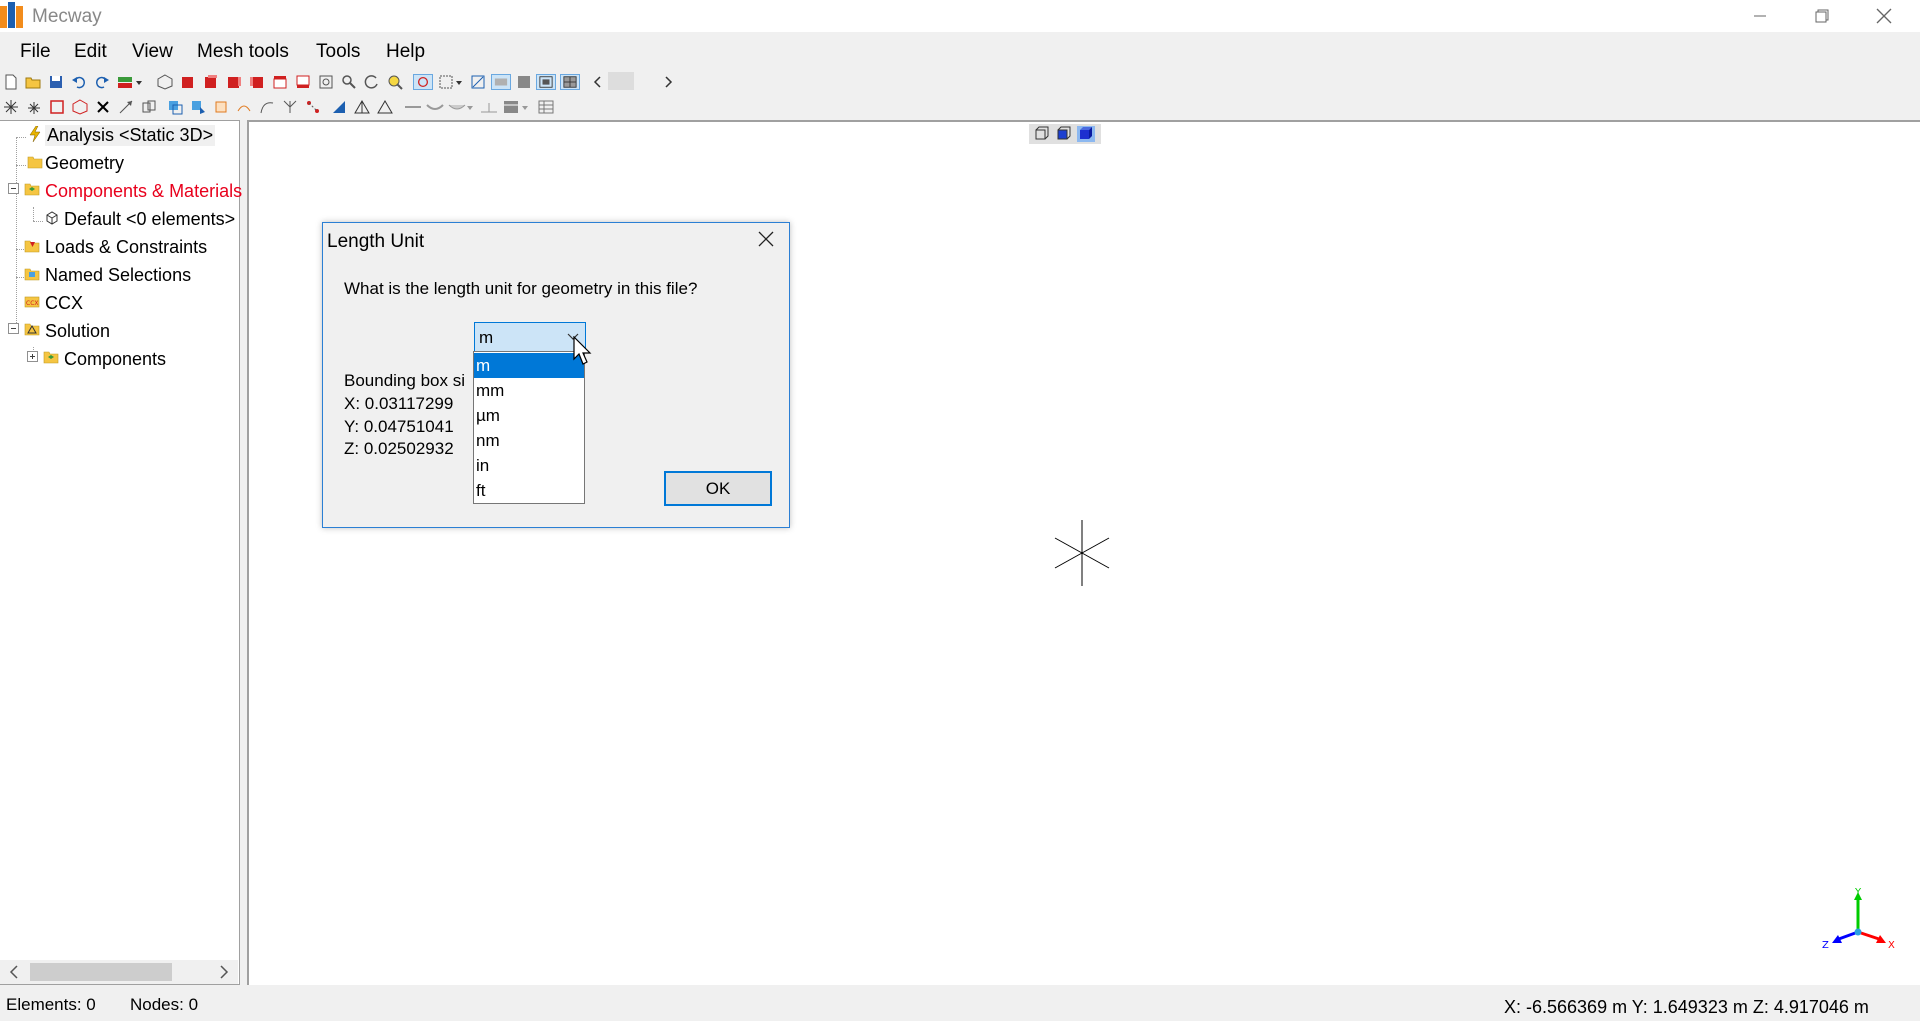 The height and width of the screenshot is (1021, 1920). Describe the element at coordinates (529, 365) in the screenshot. I see `unit-option-m: m` at that location.